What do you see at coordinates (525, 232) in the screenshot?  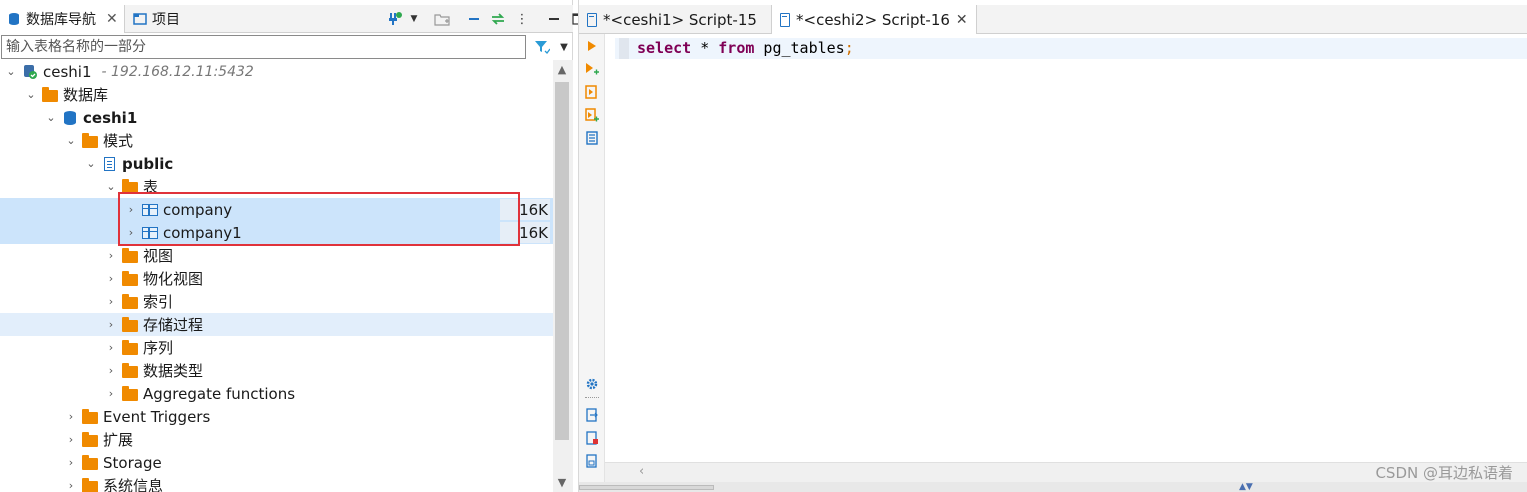 I see `table-size: 16K` at bounding box center [525, 232].